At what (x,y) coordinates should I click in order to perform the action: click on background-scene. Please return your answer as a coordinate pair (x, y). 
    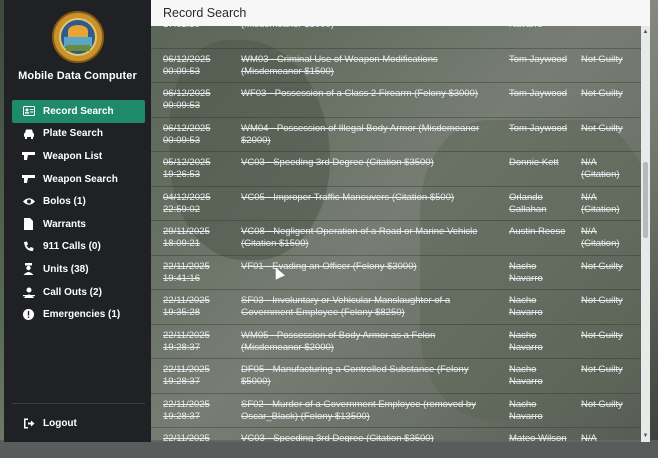
    Looking at the image, I should click on (329, 449).